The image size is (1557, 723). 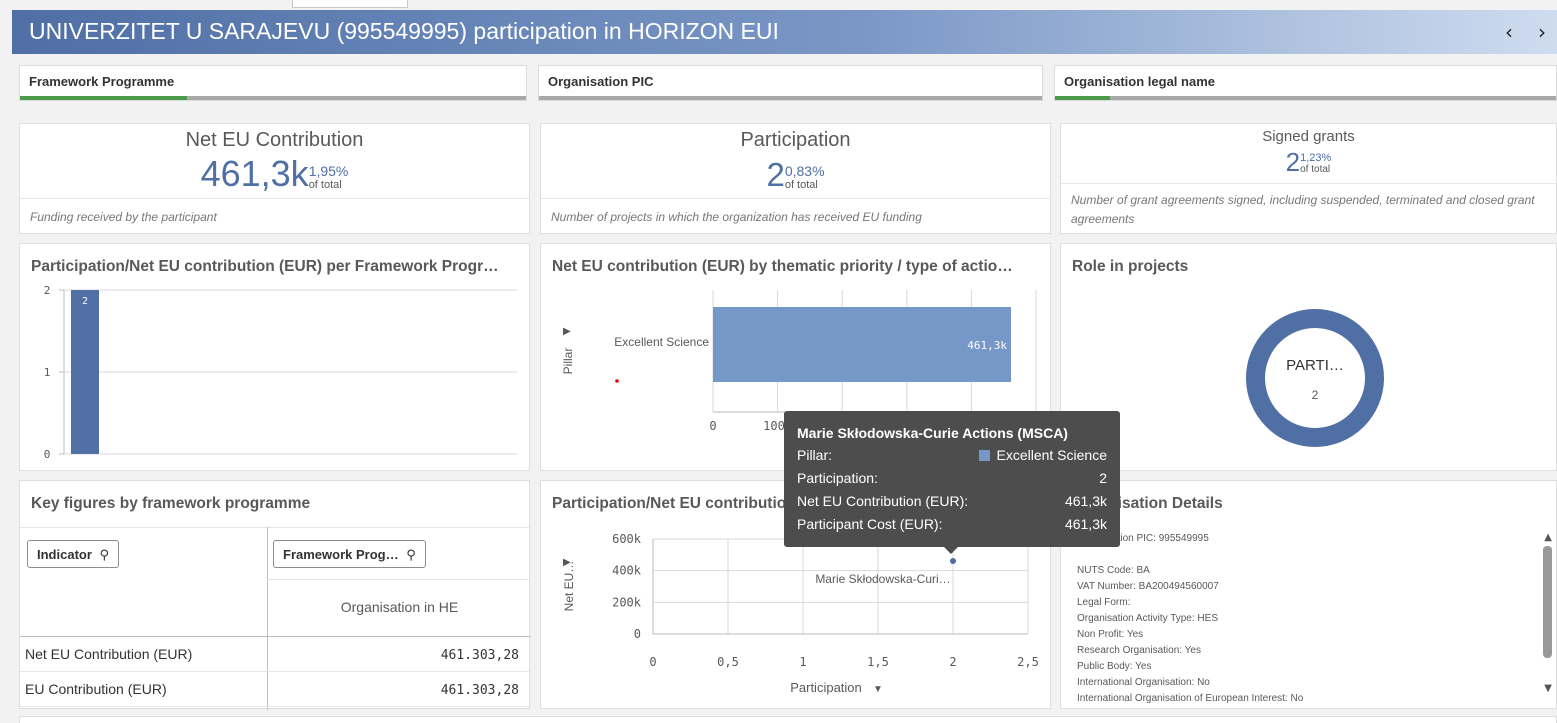 I want to click on expand-arrow-icon: ▶, so click(x=567, y=562).